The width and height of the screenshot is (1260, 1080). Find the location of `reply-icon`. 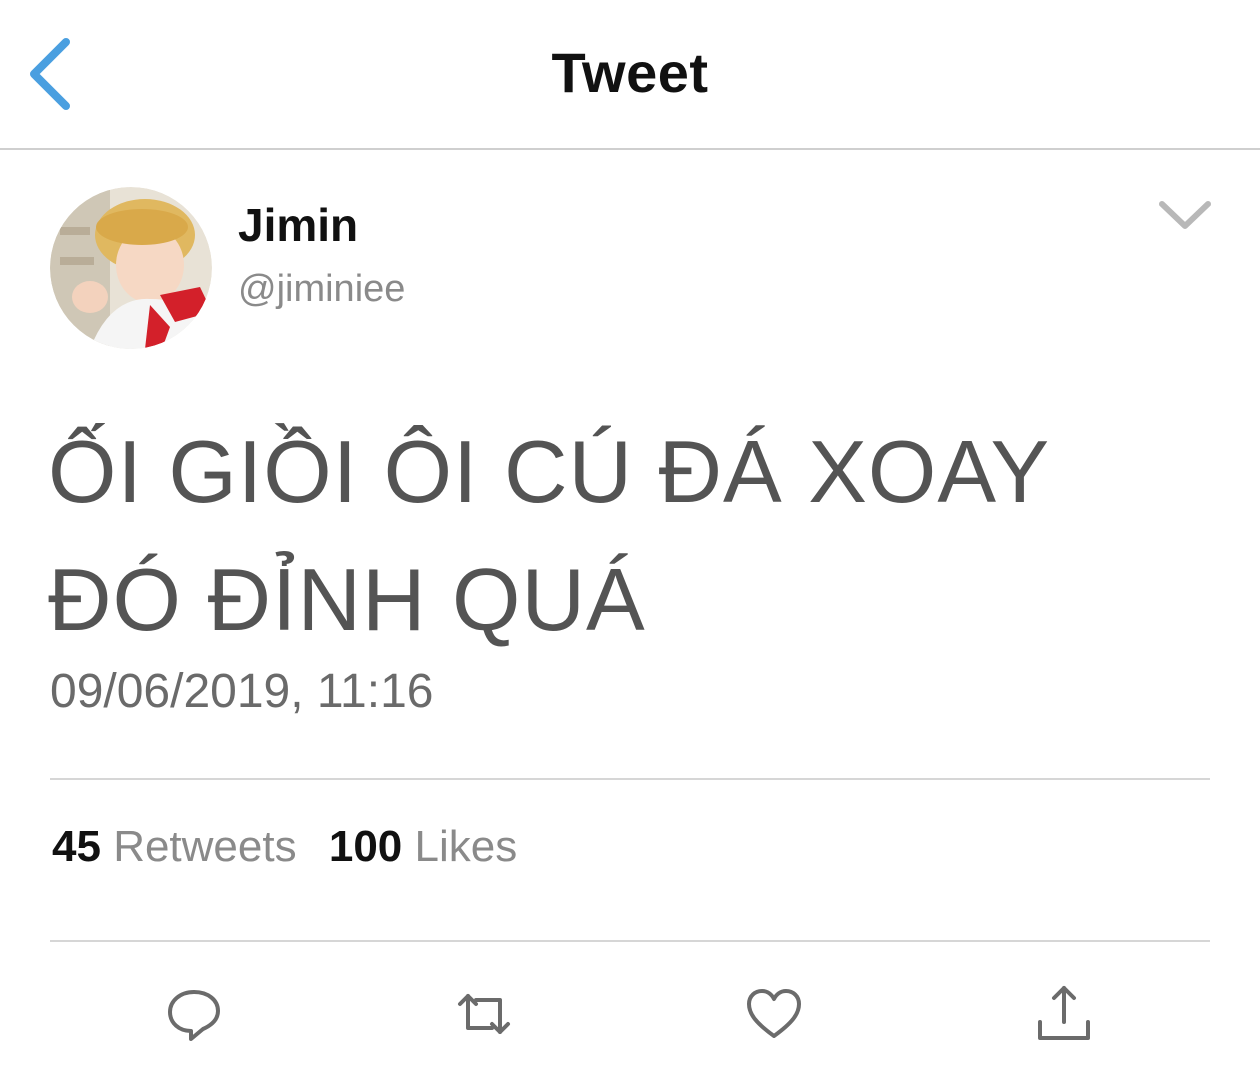

reply-icon is located at coordinates (194, 1015).